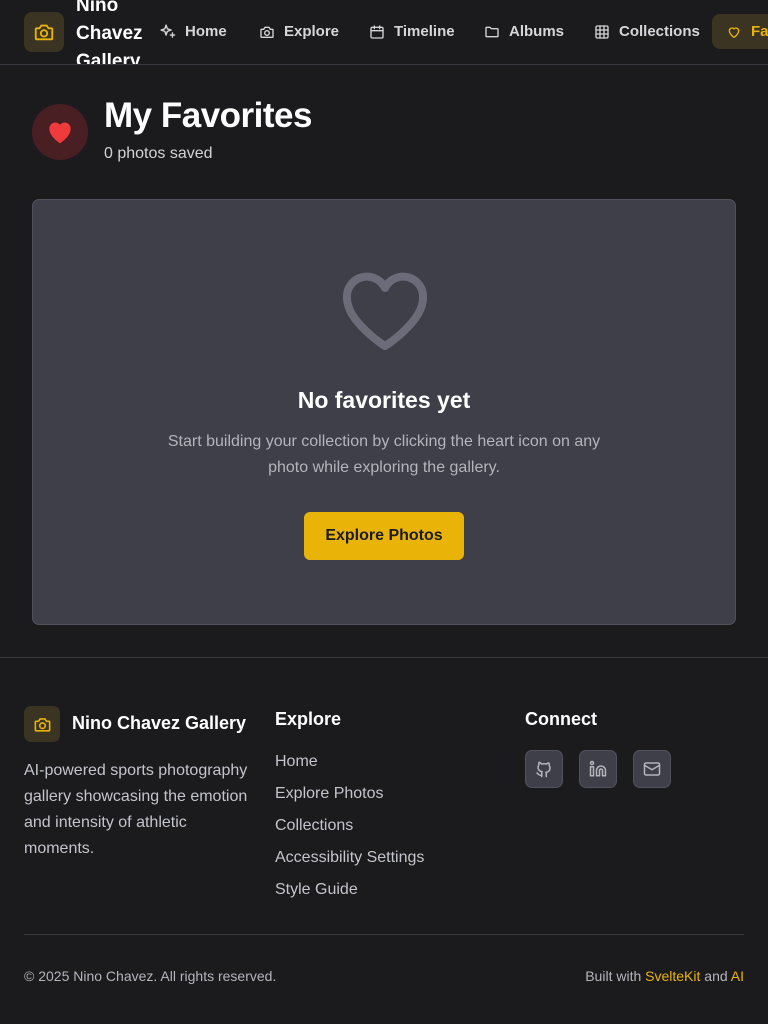 The image size is (768, 1024). I want to click on favorites-badge, so click(60, 132).